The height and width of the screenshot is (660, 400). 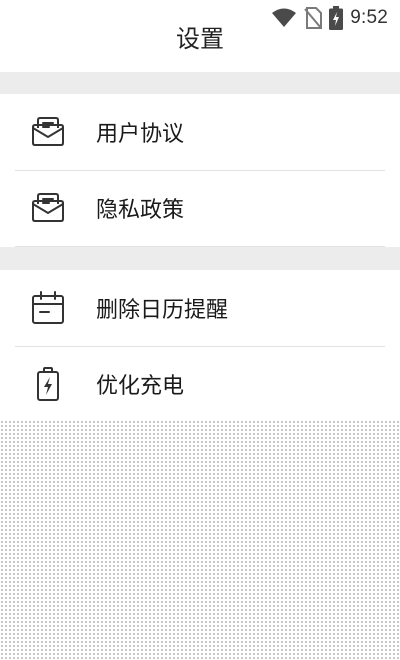 What do you see at coordinates (140, 210) in the screenshot?
I see `settings-item-label: 隐私政策` at bounding box center [140, 210].